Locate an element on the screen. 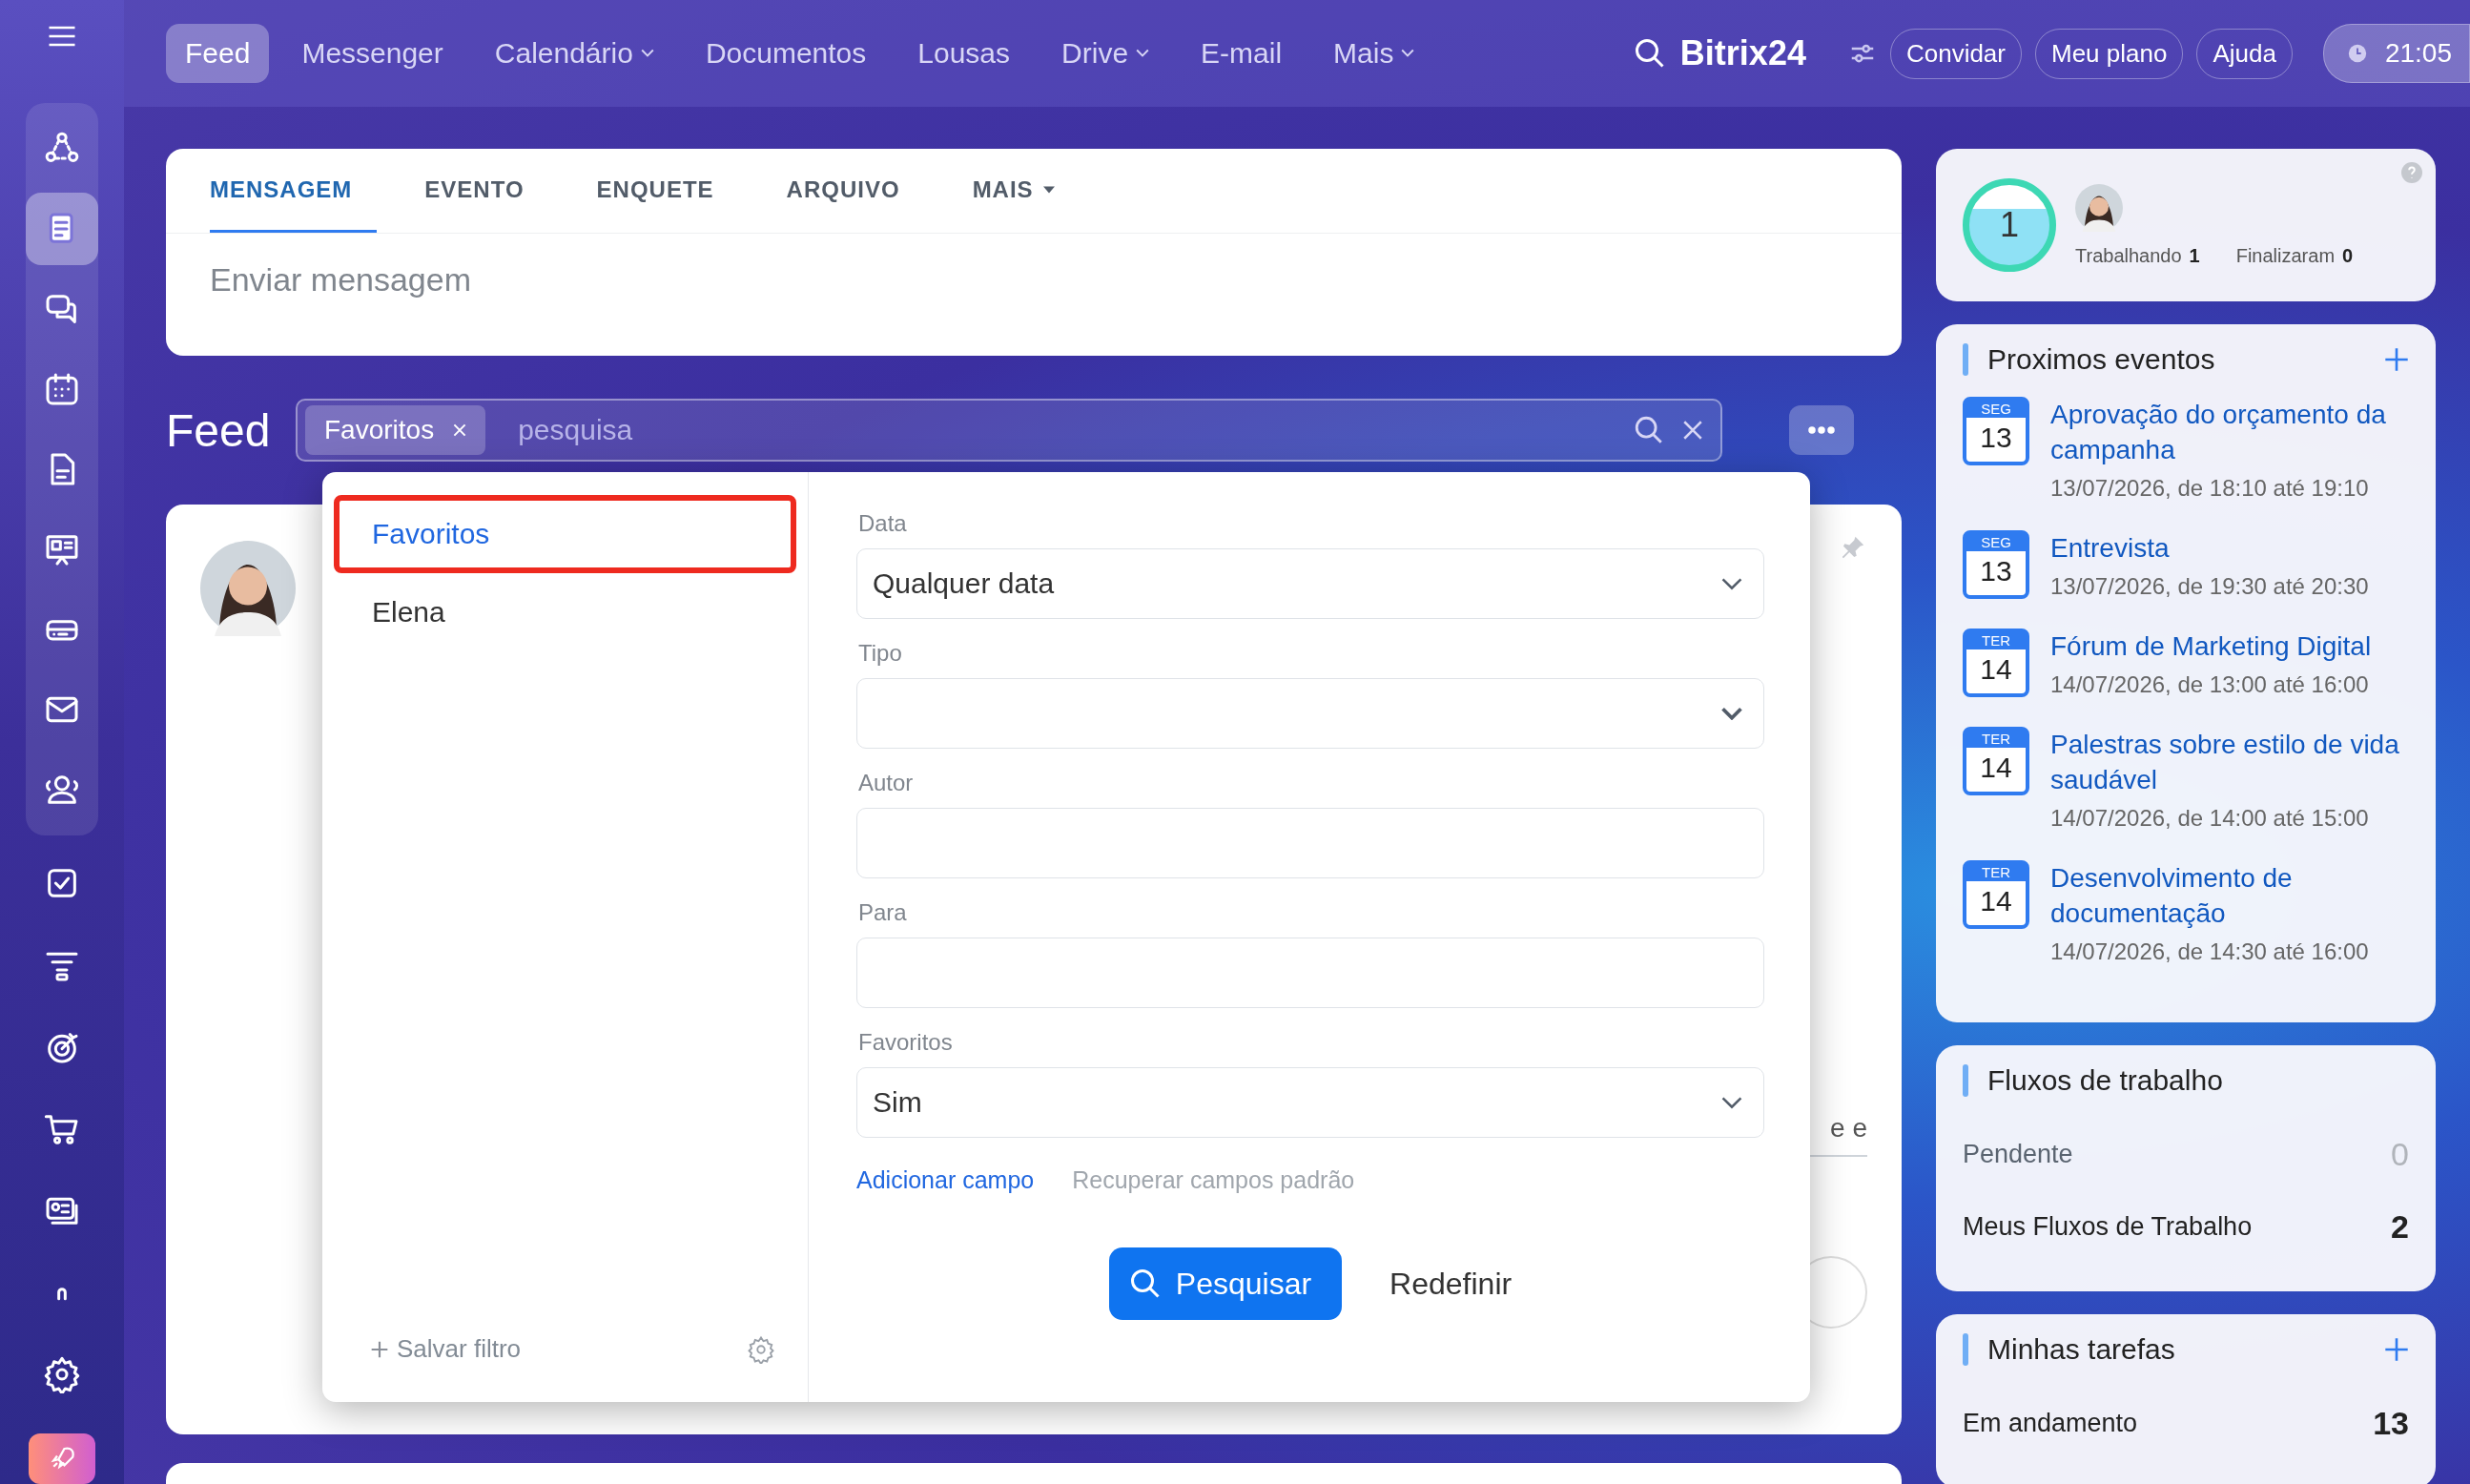 This screenshot has width=2470, height=1484. search-field: Favoritos pesquisa is located at coordinates (1009, 430).